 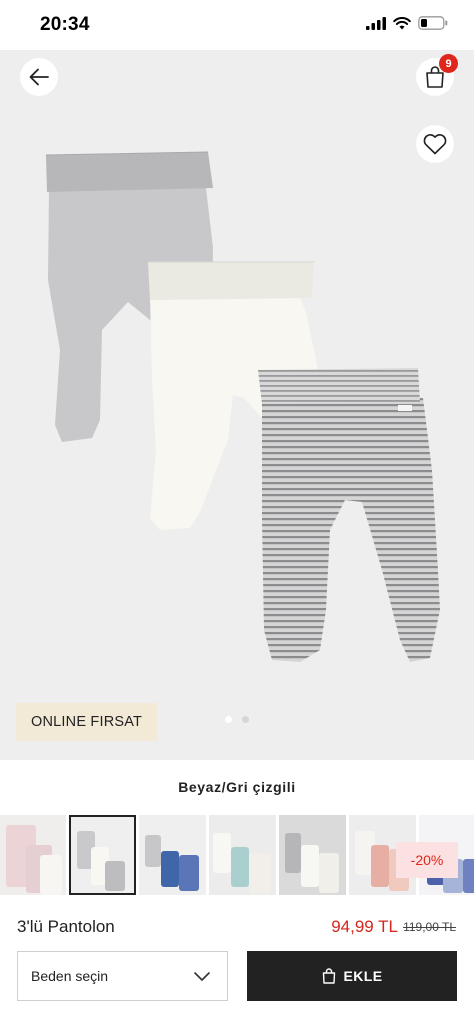 What do you see at coordinates (65, 24) in the screenshot?
I see `status-time: 20:34` at bounding box center [65, 24].